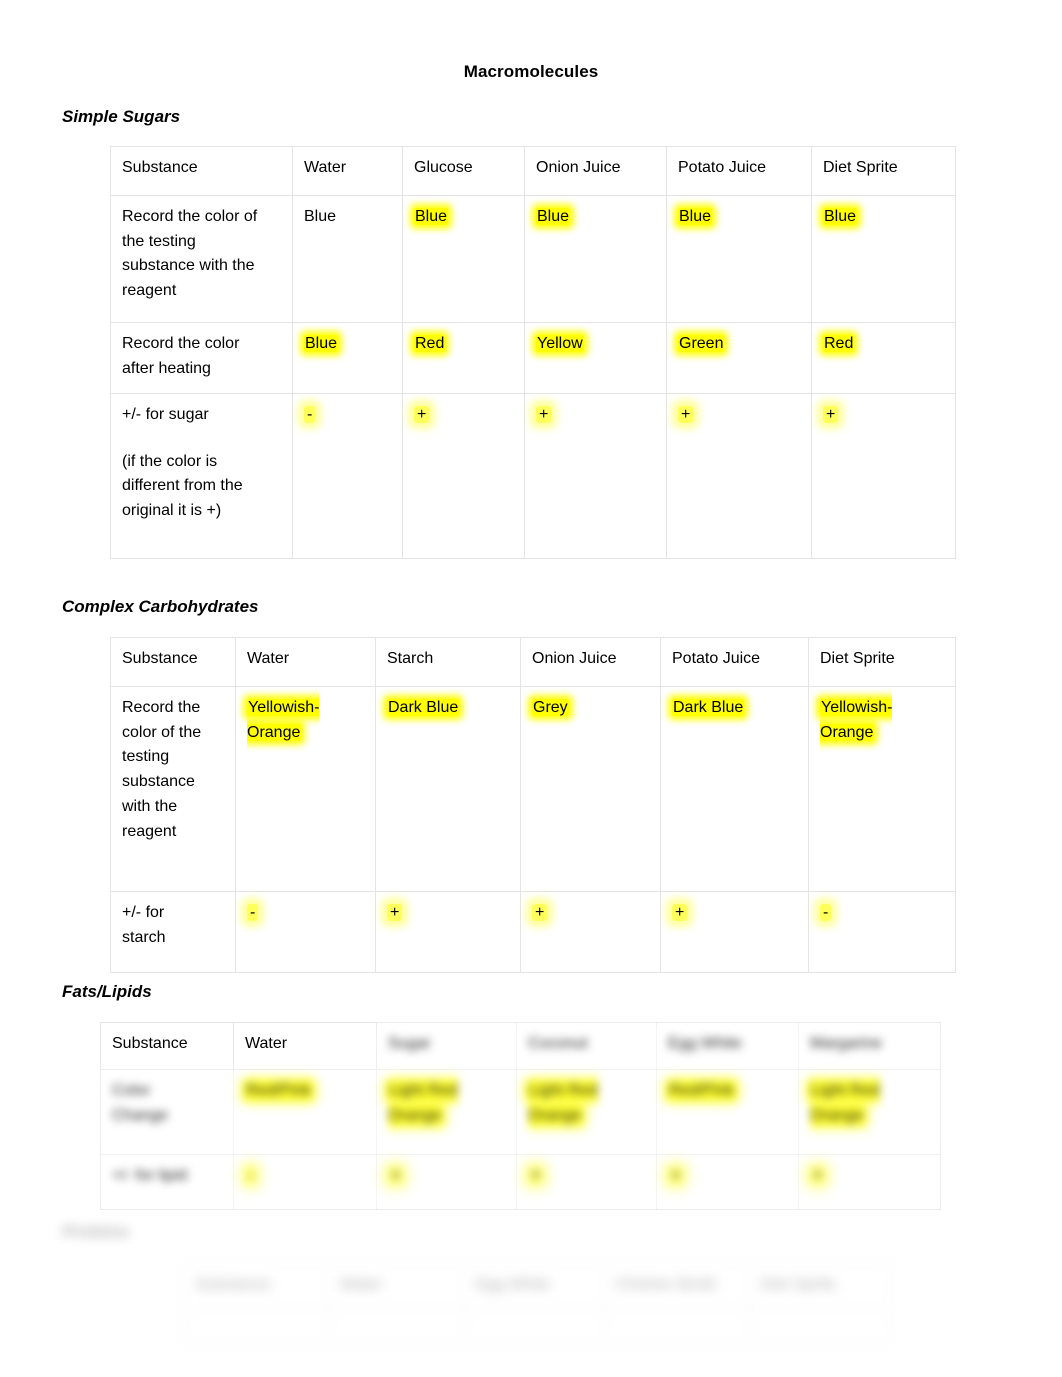 The image size is (1062, 1377). I want to click on cell-value: Red, so click(839, 343).